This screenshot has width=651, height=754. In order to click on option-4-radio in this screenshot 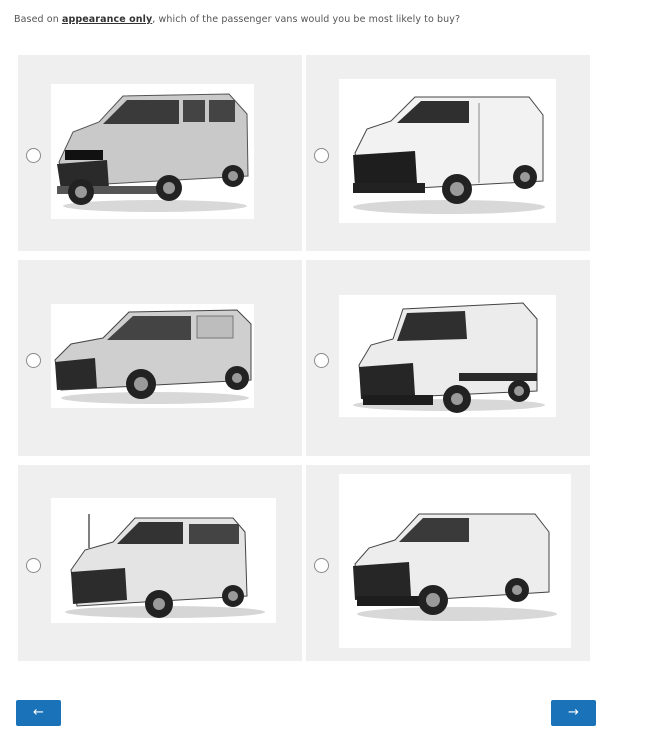, I will do `click(321, 360)`.